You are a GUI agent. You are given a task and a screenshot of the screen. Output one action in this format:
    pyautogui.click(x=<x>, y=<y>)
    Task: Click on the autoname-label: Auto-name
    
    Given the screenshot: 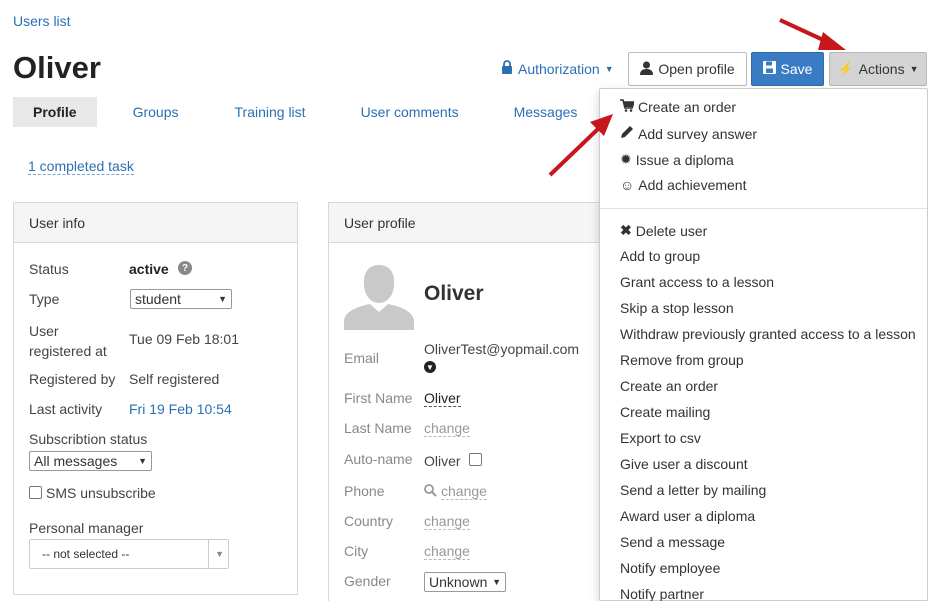 What is the action you would take?
    pyautogui.click(x=378, y=459)
    